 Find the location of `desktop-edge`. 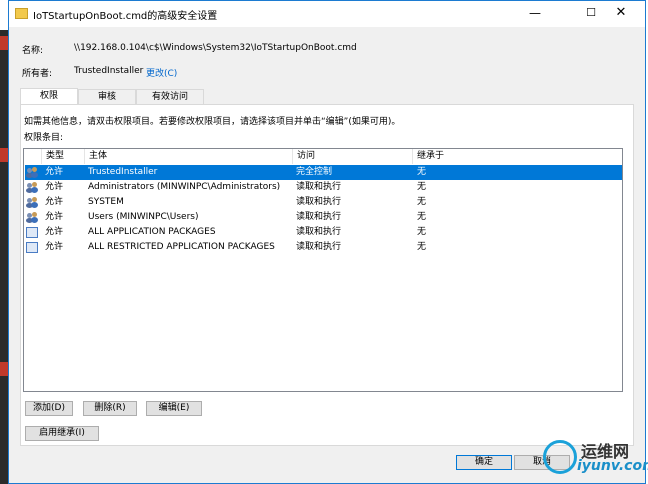

desktop-edge is located at coordinates (4, 257).